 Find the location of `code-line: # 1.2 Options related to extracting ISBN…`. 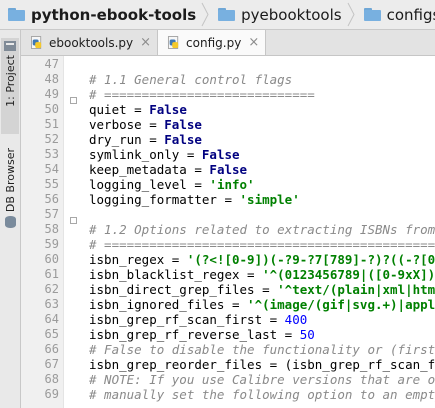

code-line: # 1.2 Options related to extracting ISBN… is located at coordinates (262, 229).